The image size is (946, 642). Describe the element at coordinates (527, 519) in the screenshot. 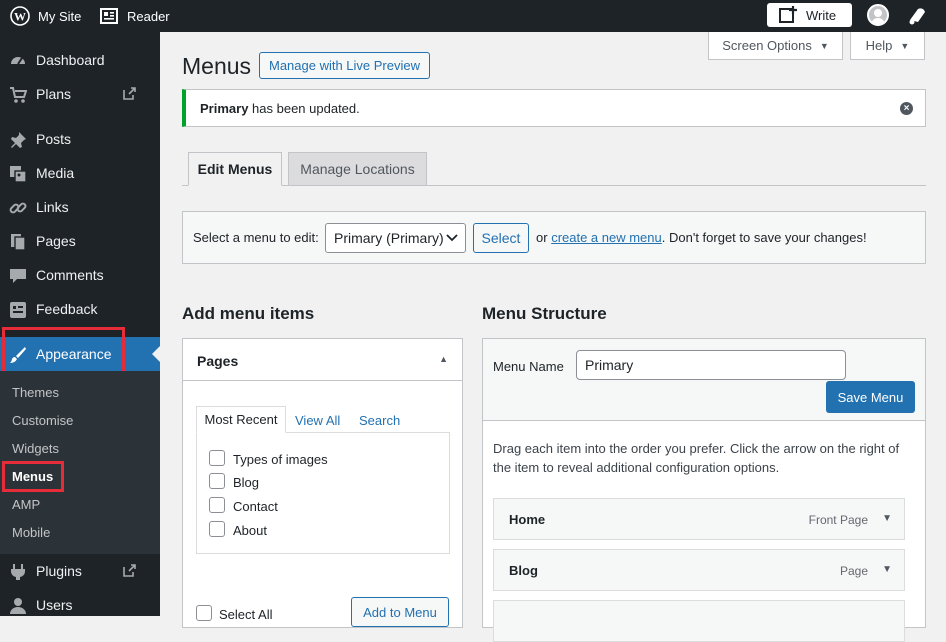

I see `menu-item-title: Home` at that location.